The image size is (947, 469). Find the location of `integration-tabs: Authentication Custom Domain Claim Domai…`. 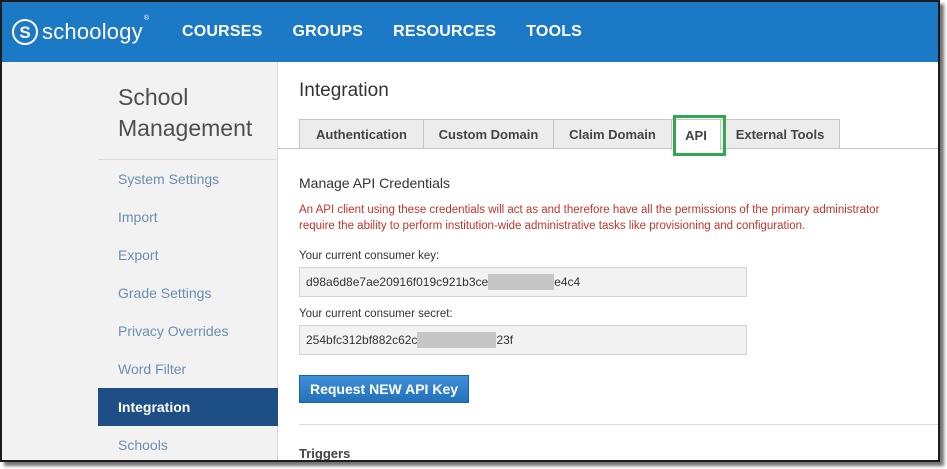

integration-tabs: Authentication Custom Domain Claim Domai… is located at coordinates (569, 134).